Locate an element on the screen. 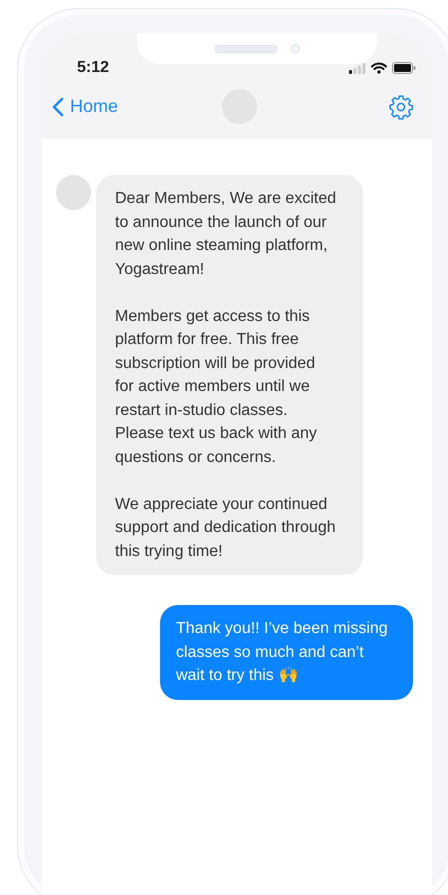 The height and width of the screenshot is (895, 448). battery-icon is located at coordinates (404, 68).